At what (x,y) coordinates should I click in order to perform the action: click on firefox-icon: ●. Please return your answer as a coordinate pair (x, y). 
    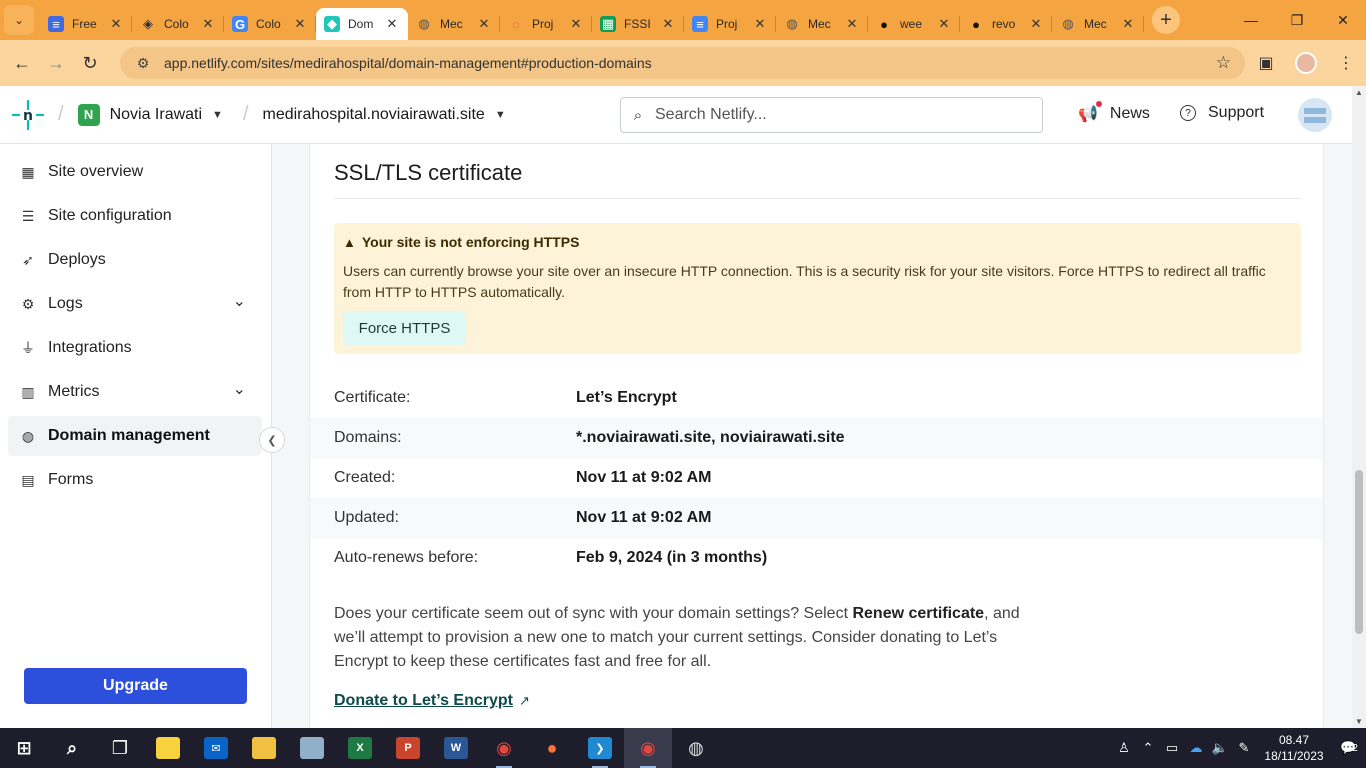
    Looking at the image, I should click on (552, 748).